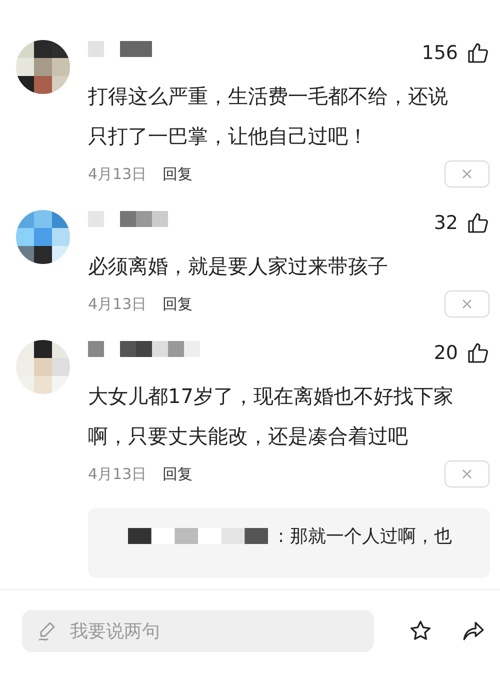 The image size is (500, 691). Describe the element at coordinates (120, 49) in the screenshot. I see `blurred-name` at that location.